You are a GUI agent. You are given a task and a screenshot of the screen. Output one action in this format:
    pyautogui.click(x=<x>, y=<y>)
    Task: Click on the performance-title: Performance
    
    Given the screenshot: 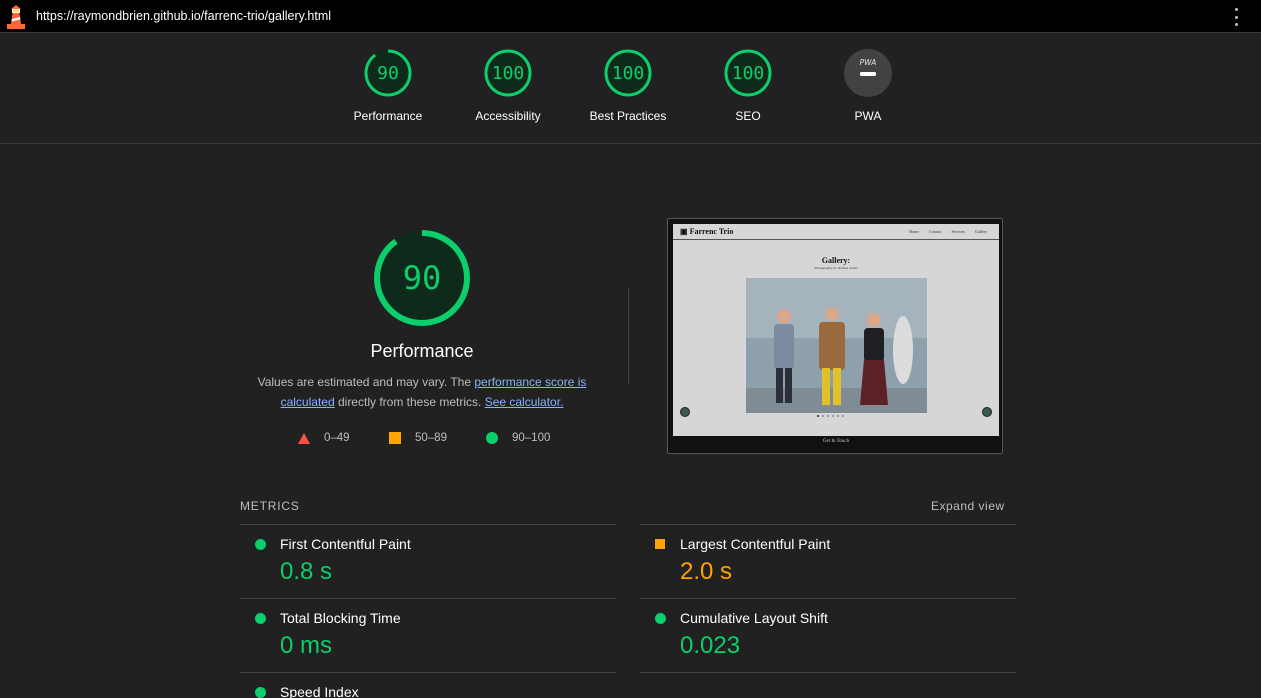 What is the action you would take?
    pyautogui.click(x=422, y=351)
    